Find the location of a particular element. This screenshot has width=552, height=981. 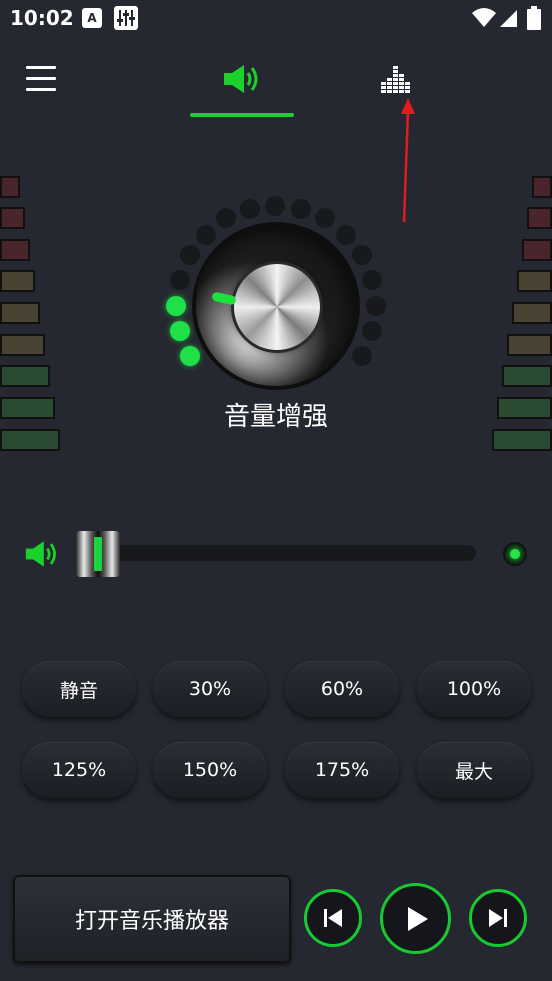

tab-equalizer is located at coordinates (396, 82).